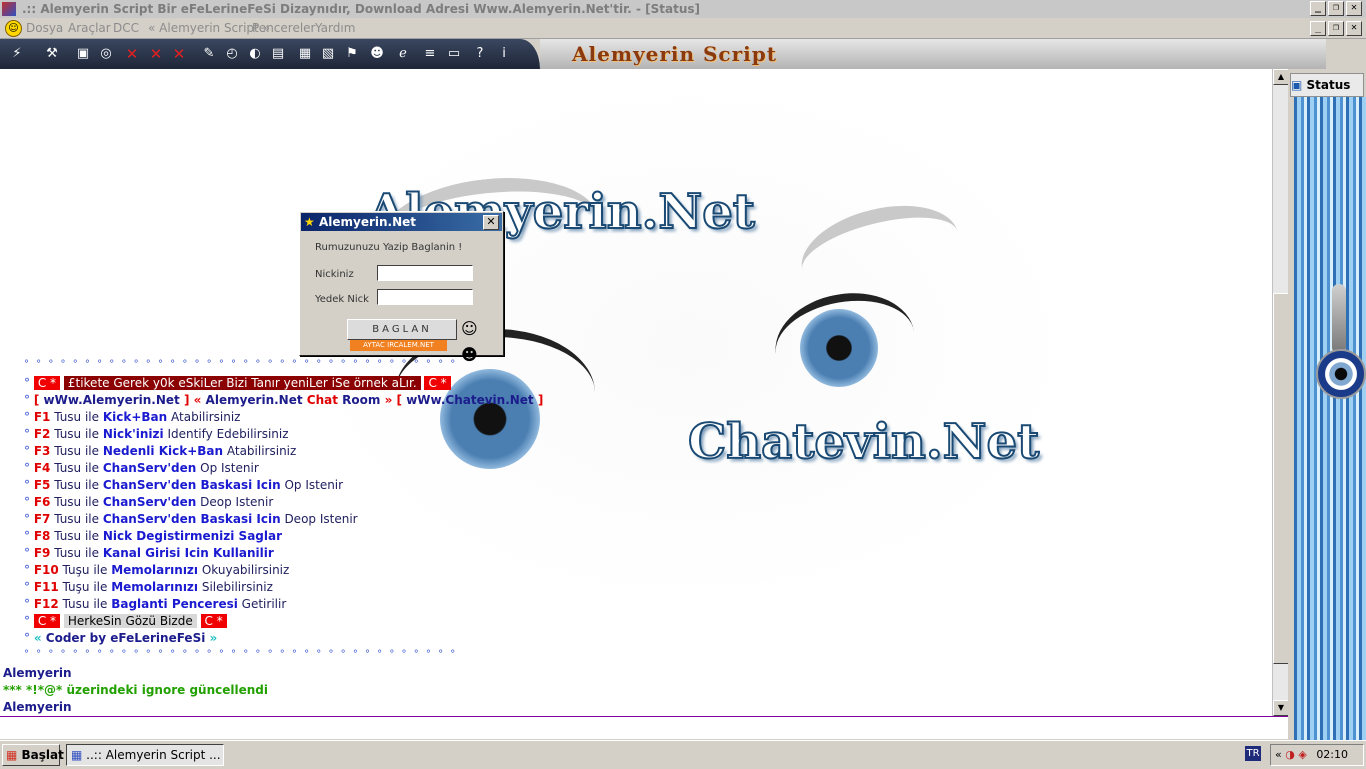 The image size is (1366, 769). What do you see at coordinates (1253, 753) in the screenshot?
I see `language-indicator: TR` at bounding box center [1253, 753].